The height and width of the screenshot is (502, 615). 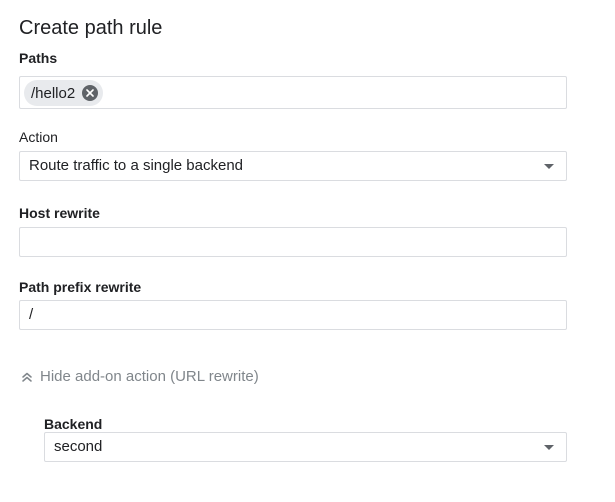 What do you see at coordinates (91, 28) in the screenshot?
I see `page-title: Create path rule` at bounding box center [91, 28].